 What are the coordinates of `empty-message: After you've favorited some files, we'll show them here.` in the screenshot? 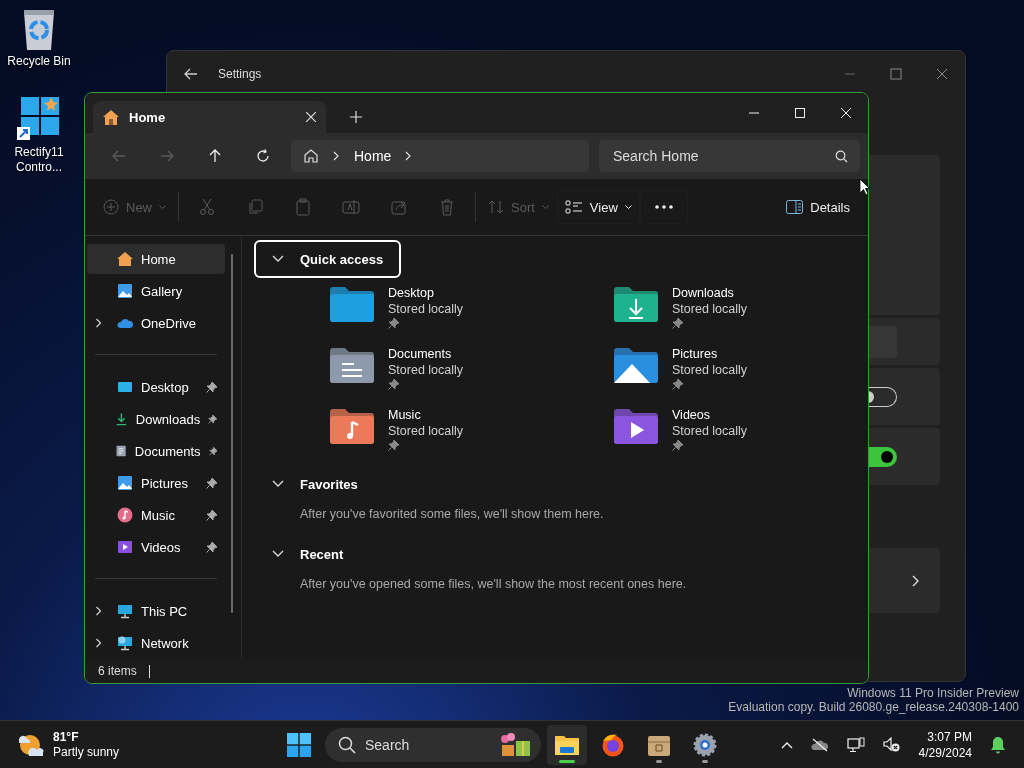 It's located at (452, 514).